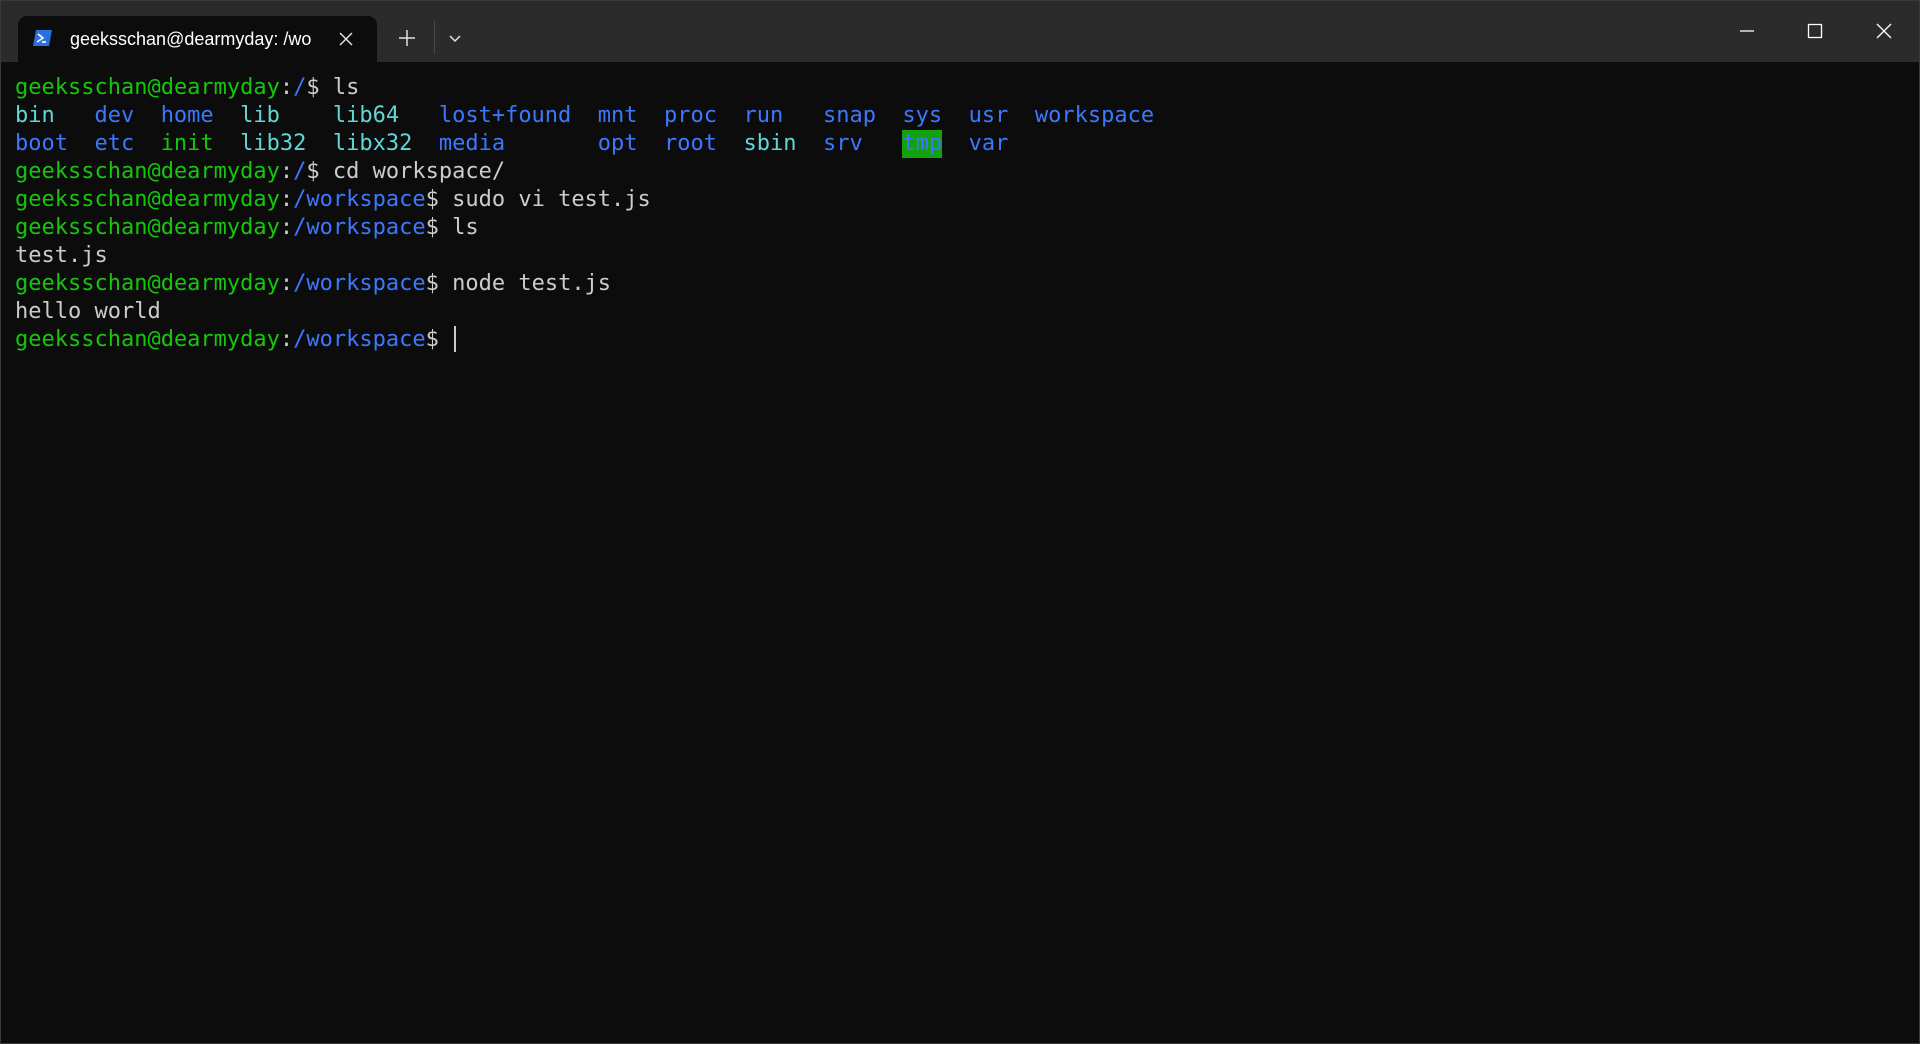  Describe the element at coordinates (617, 143) in the screenshot. I see `ls-entry: opt` at that location.